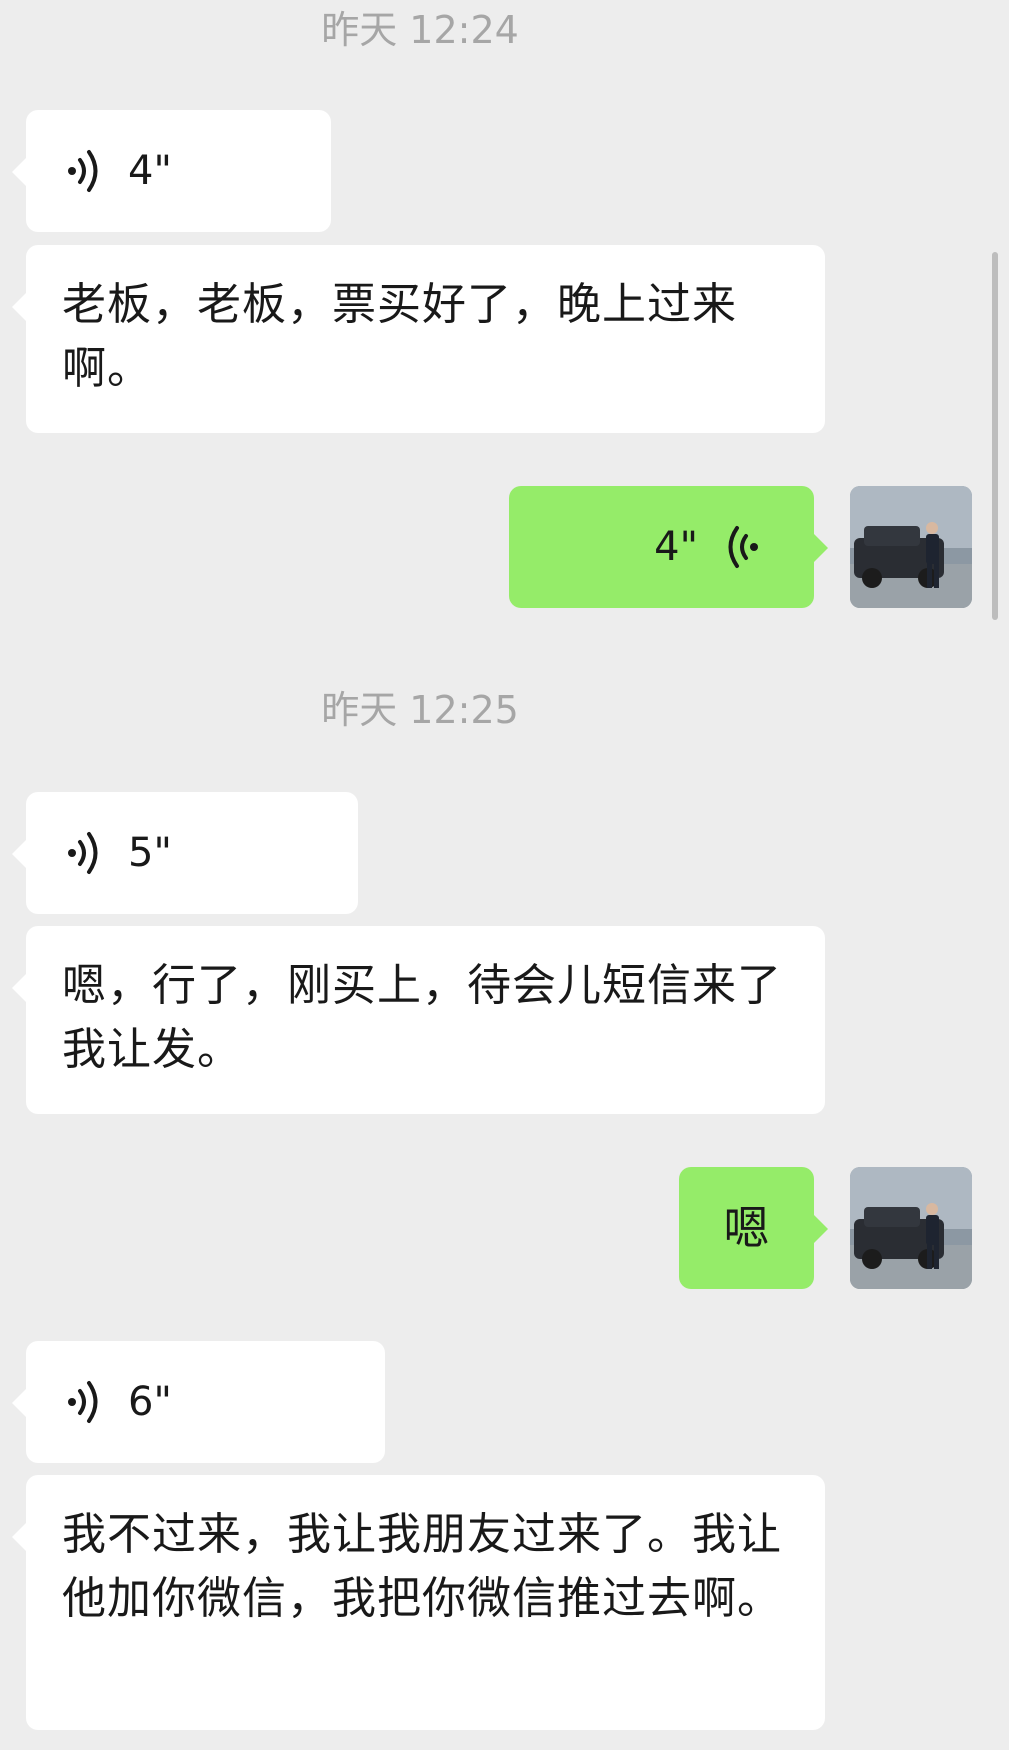 The height and width of the screenshot is (1750, 1009). I want to click on text-message-incoming: 我不过来，我让我朋友过来了。我让他加你微信，我把你微信推过去啊。, so click(418, 1602).